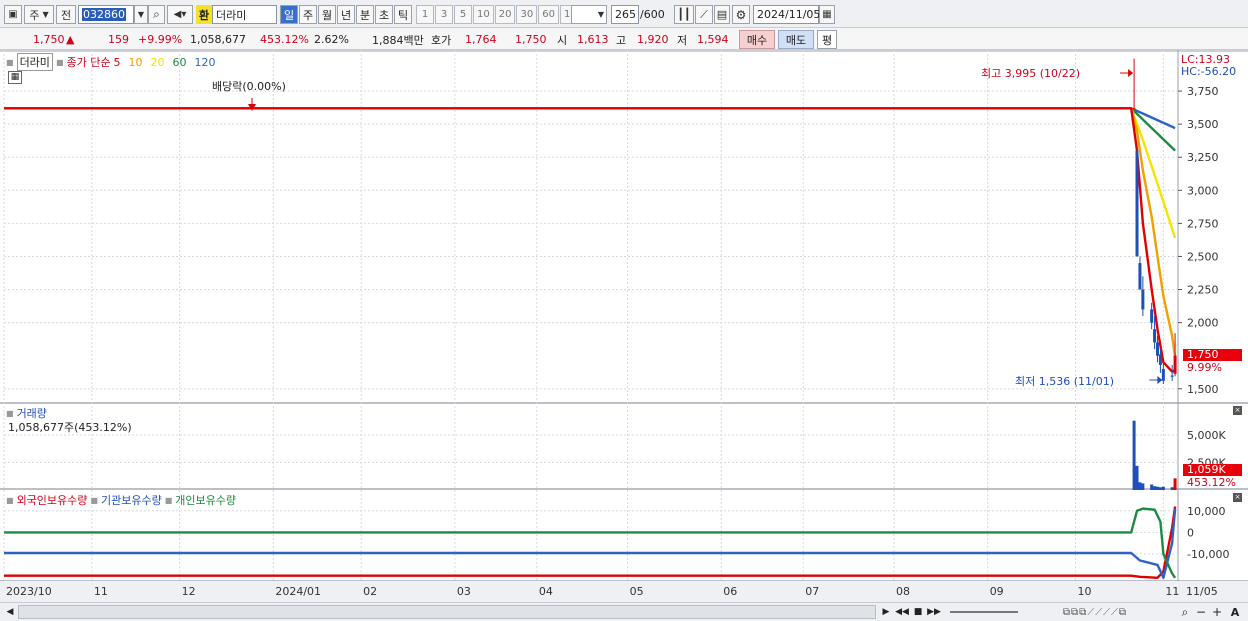 The width and height of the screenshot is (1248, 621). Describe the element at coordinates (1235, 612) in the screenshot. I see `text-icon: A` at that location.